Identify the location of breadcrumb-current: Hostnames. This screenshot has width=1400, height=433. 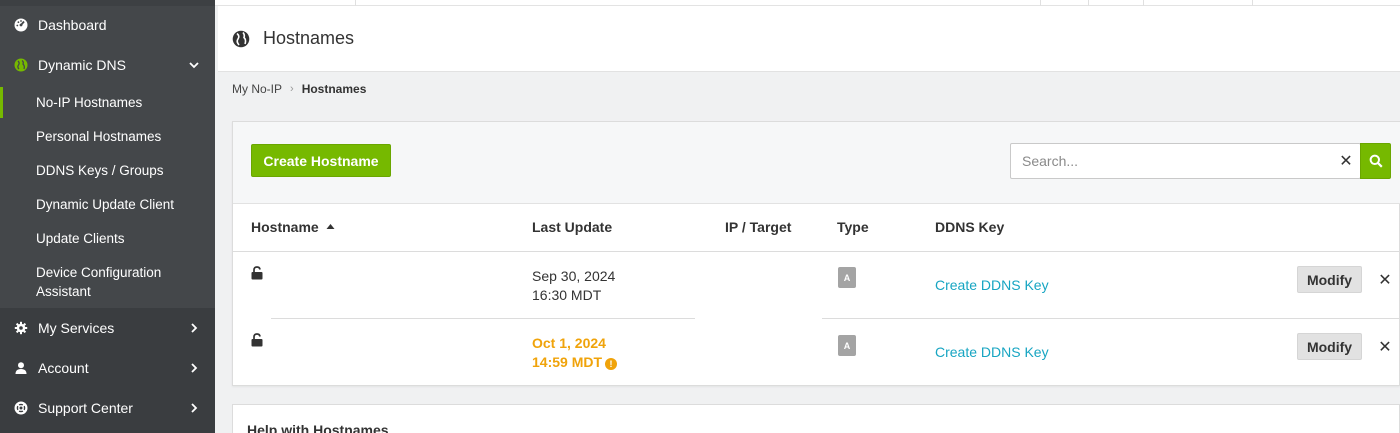
(334, 88).